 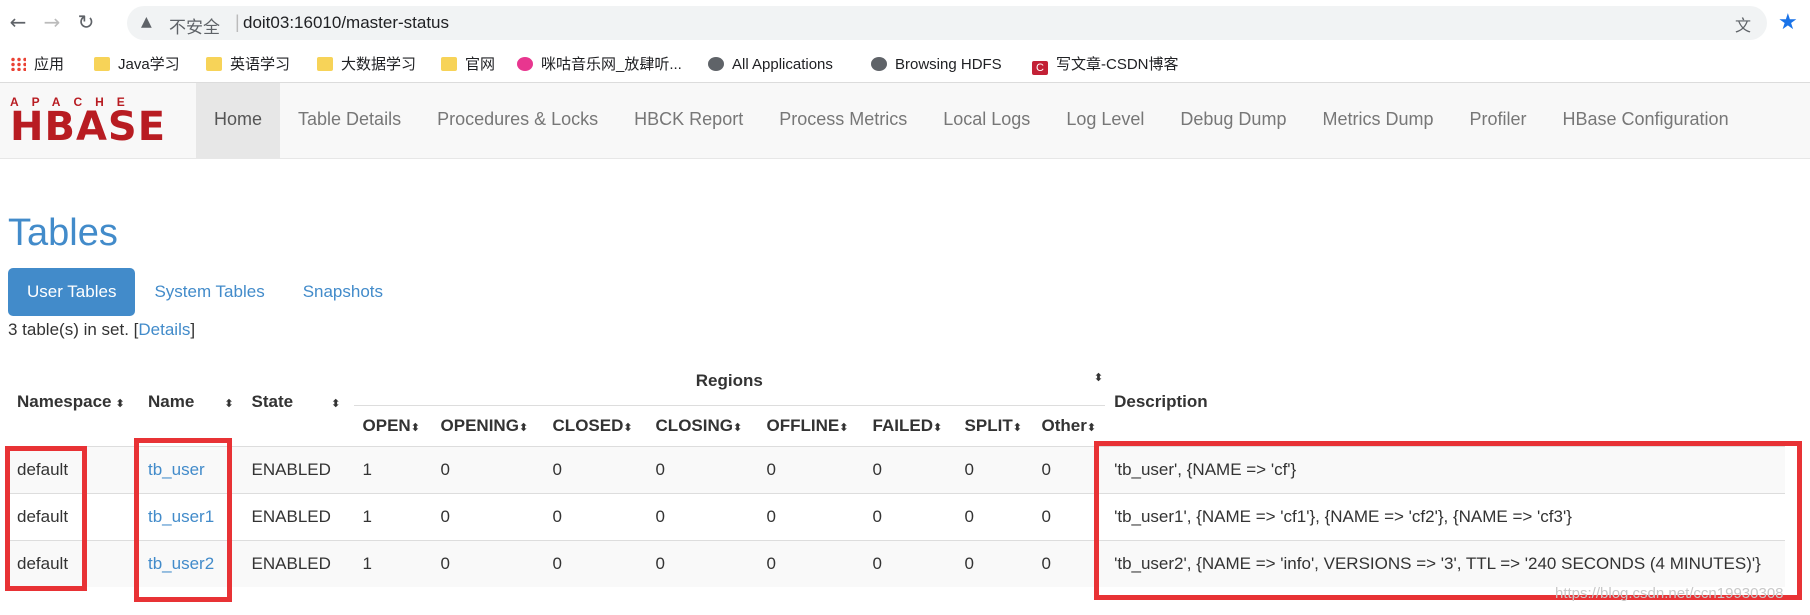 I want to click on header-offline: OFFLINE⬍, so click(x=810, y=426).